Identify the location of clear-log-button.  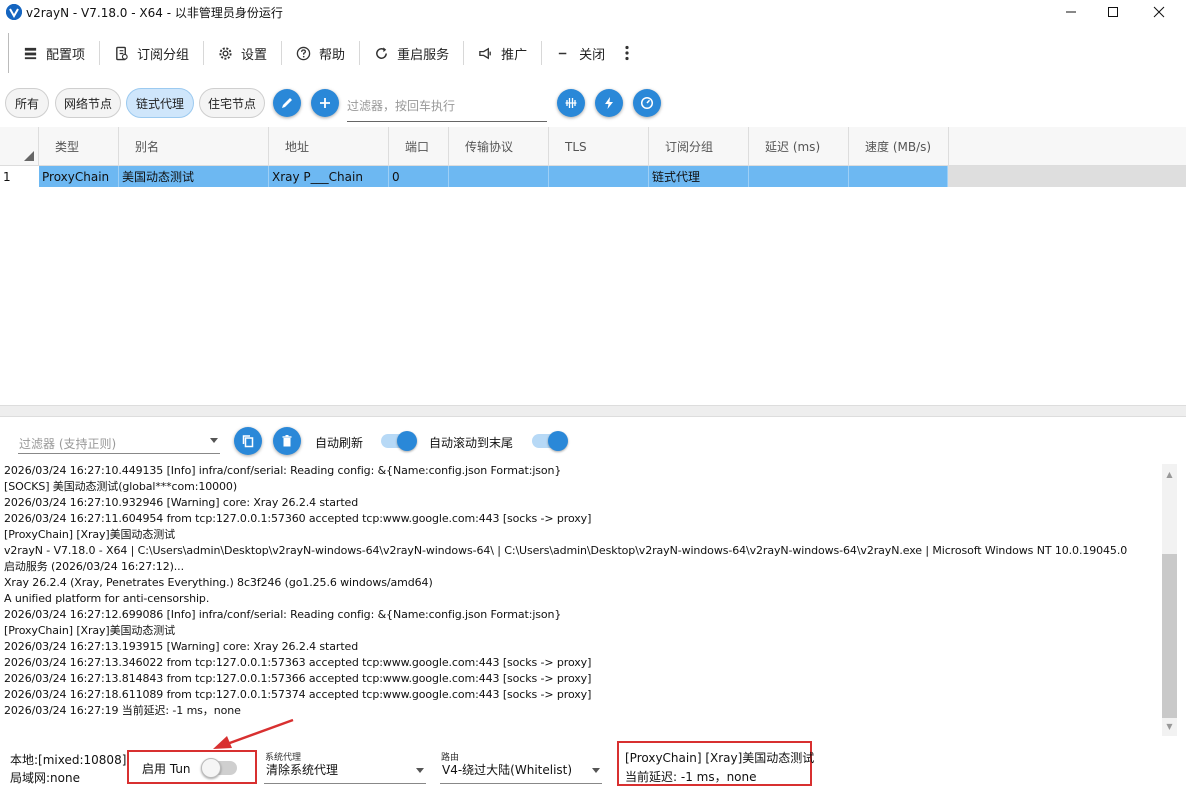
(287, 441).